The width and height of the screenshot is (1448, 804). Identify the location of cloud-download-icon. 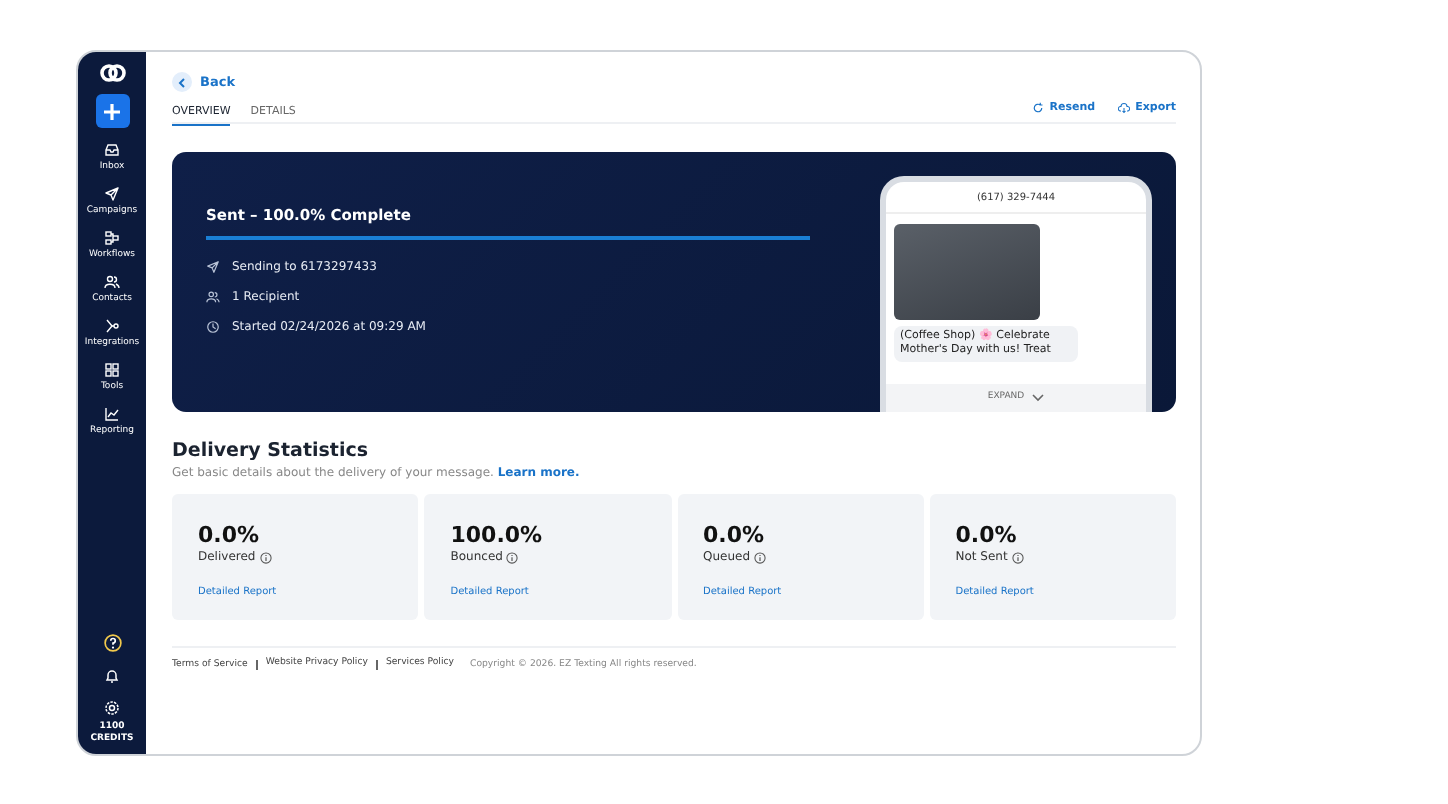
(1123, 108).